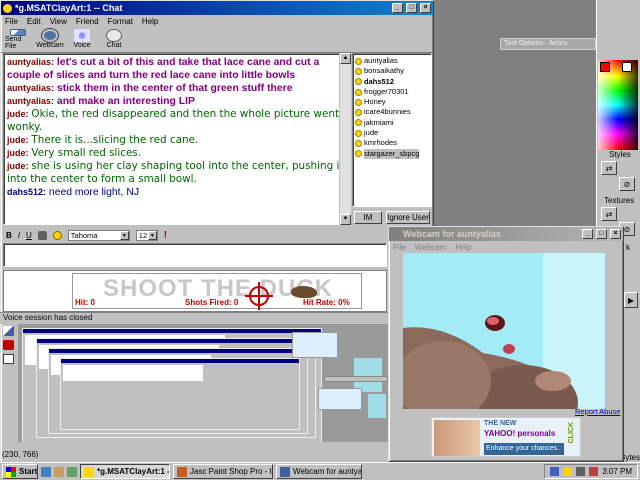 The image size is (640, 480). What do you see at coordinates (594, 471) in the screenshot?
I see `antivirus-icon` at bounding box center [594, 471].